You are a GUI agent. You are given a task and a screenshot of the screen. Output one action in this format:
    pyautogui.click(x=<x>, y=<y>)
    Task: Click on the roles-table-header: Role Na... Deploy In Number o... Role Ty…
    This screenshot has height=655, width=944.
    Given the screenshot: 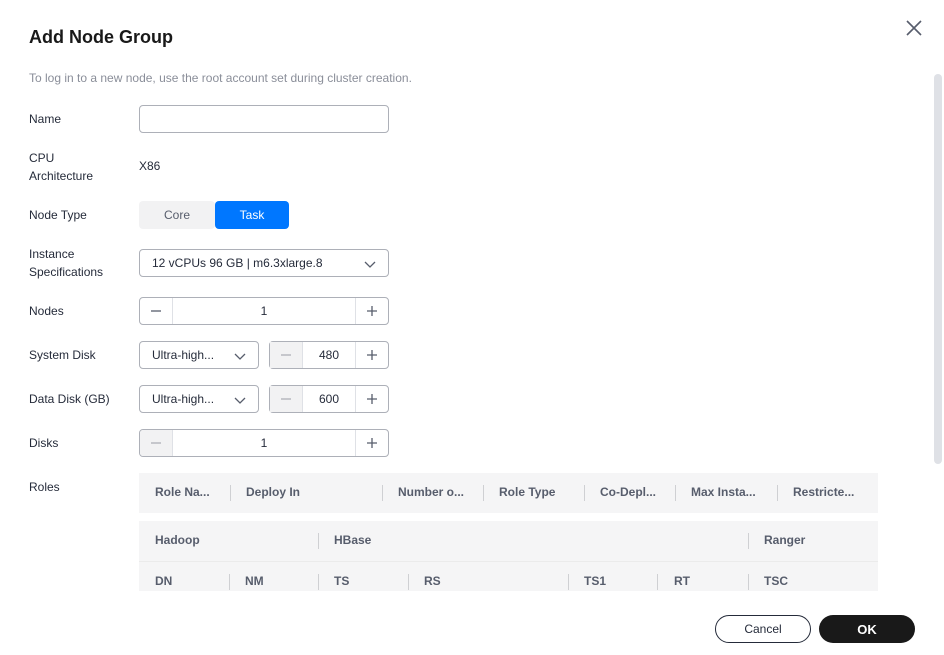 What is the action you would take?
    pyautogui.click(x=508, y=493)
    